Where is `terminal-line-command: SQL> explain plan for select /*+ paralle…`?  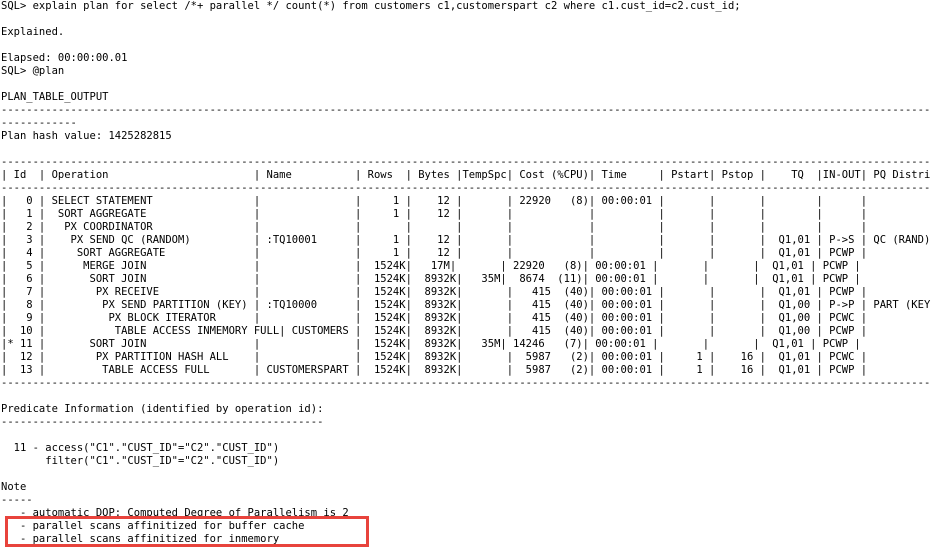 terminal-line-command: SQL> explain plan for select /*+ paralle… is located at coordinates (371, 6).